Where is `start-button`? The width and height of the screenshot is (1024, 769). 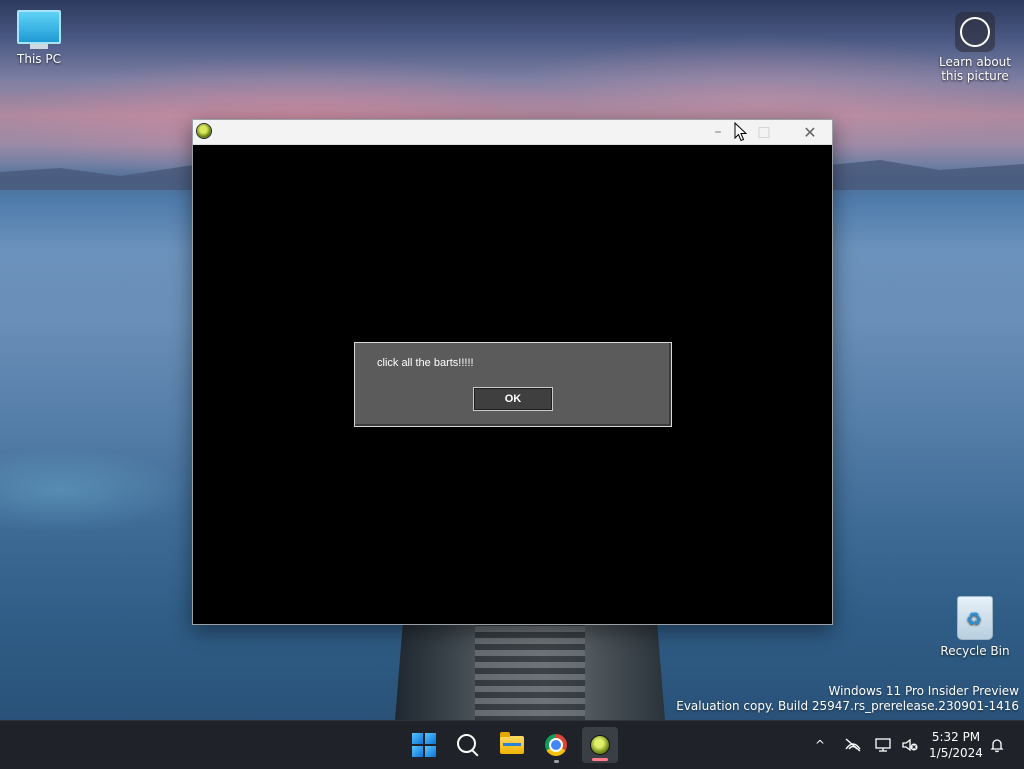
start-button is located at coordinates (424, 745).